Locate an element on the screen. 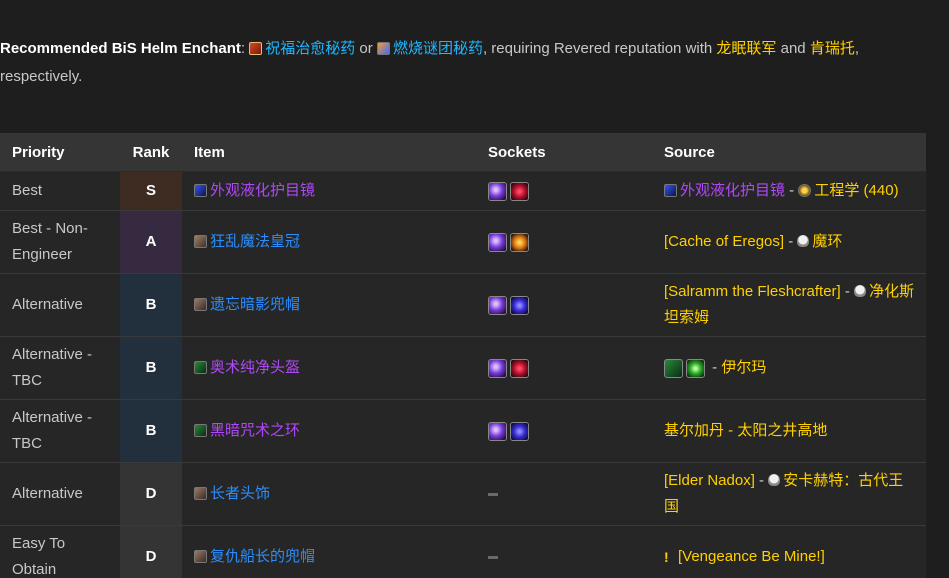  intro-requiring: , requiring Revered reputation with is located at coordinates (599, 48).